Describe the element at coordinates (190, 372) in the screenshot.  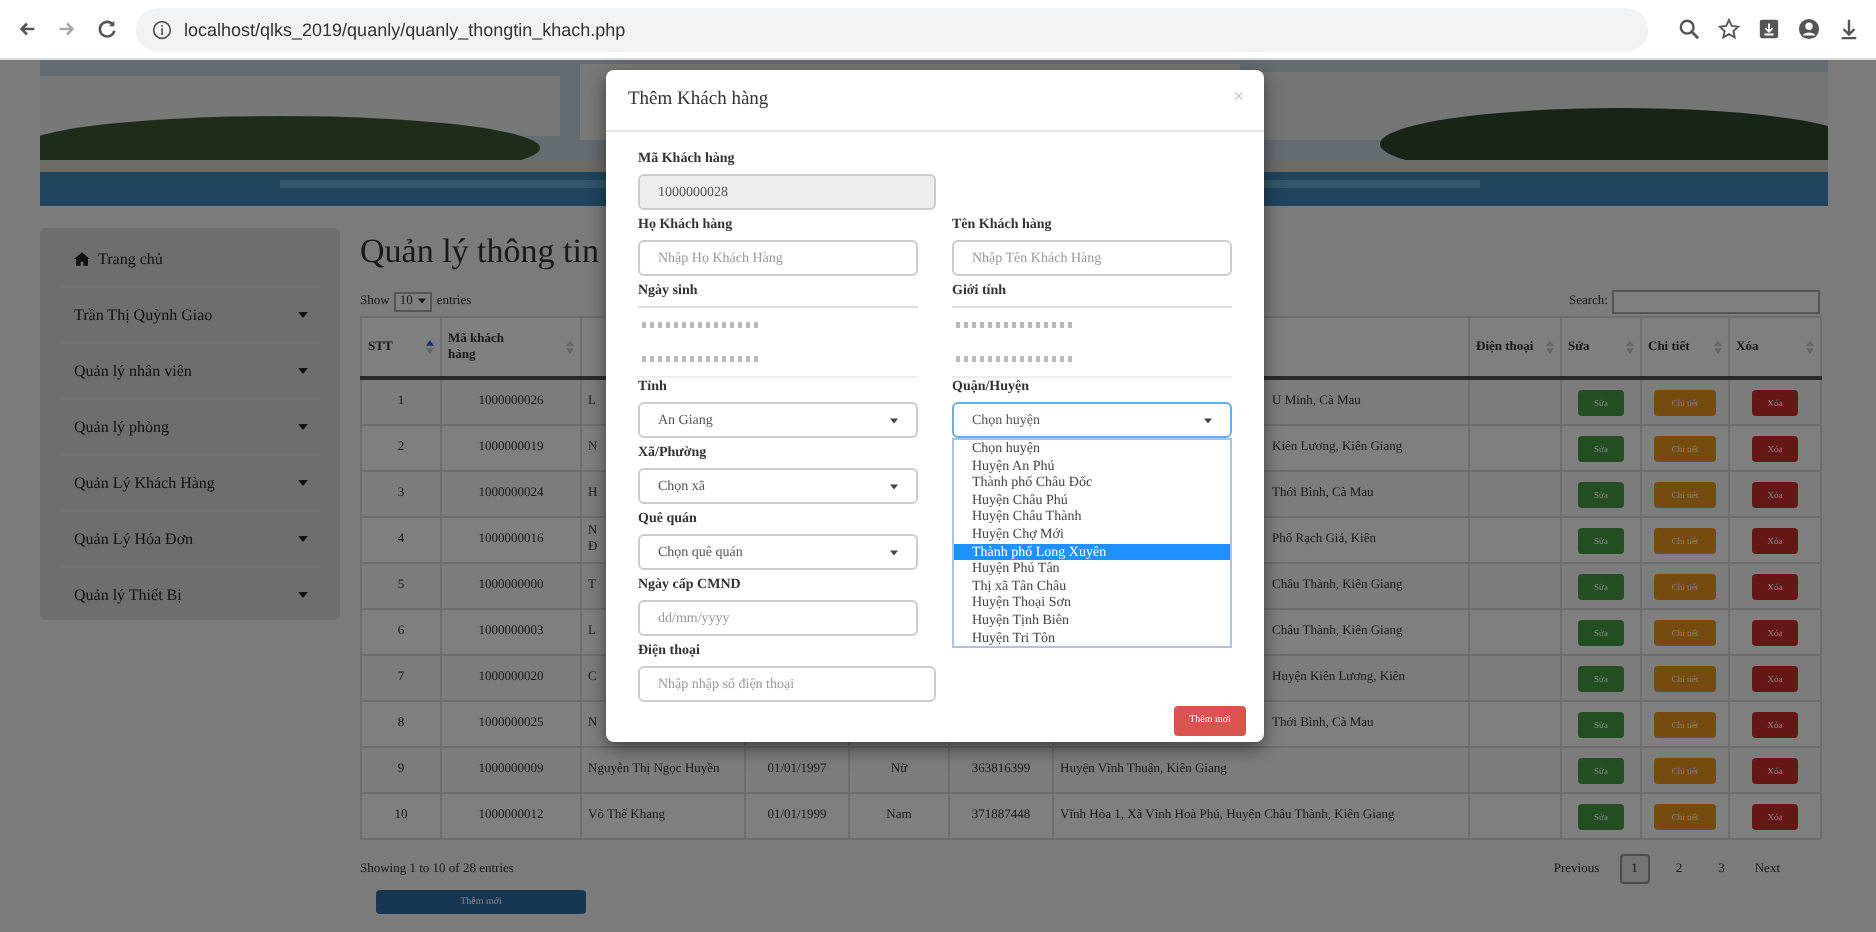
I see `sidebar-item: Quản lý nhân viên` at that location.